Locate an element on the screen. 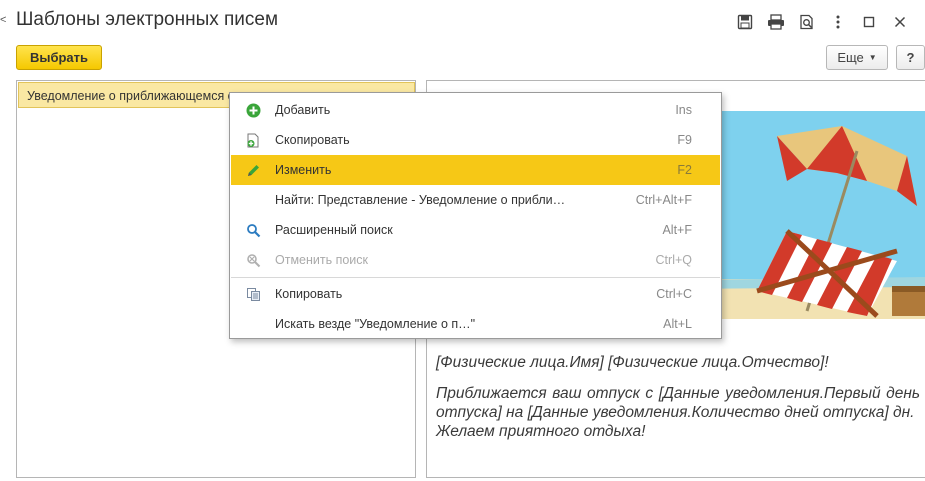  menu-item-label: Добавить is located at coordinates (303, 110).